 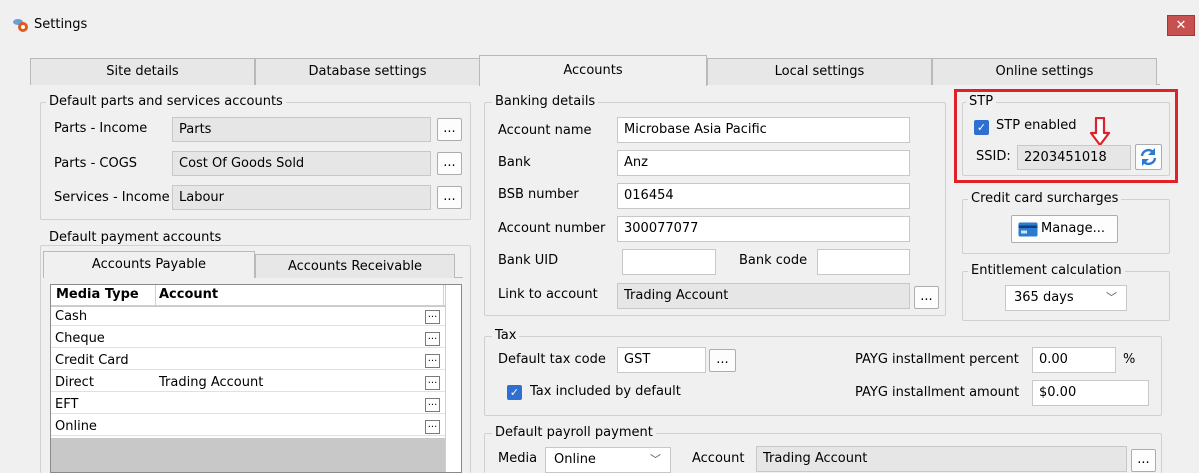 I want to click on bsb-number-input: 016454, so click(x=763, y=196).